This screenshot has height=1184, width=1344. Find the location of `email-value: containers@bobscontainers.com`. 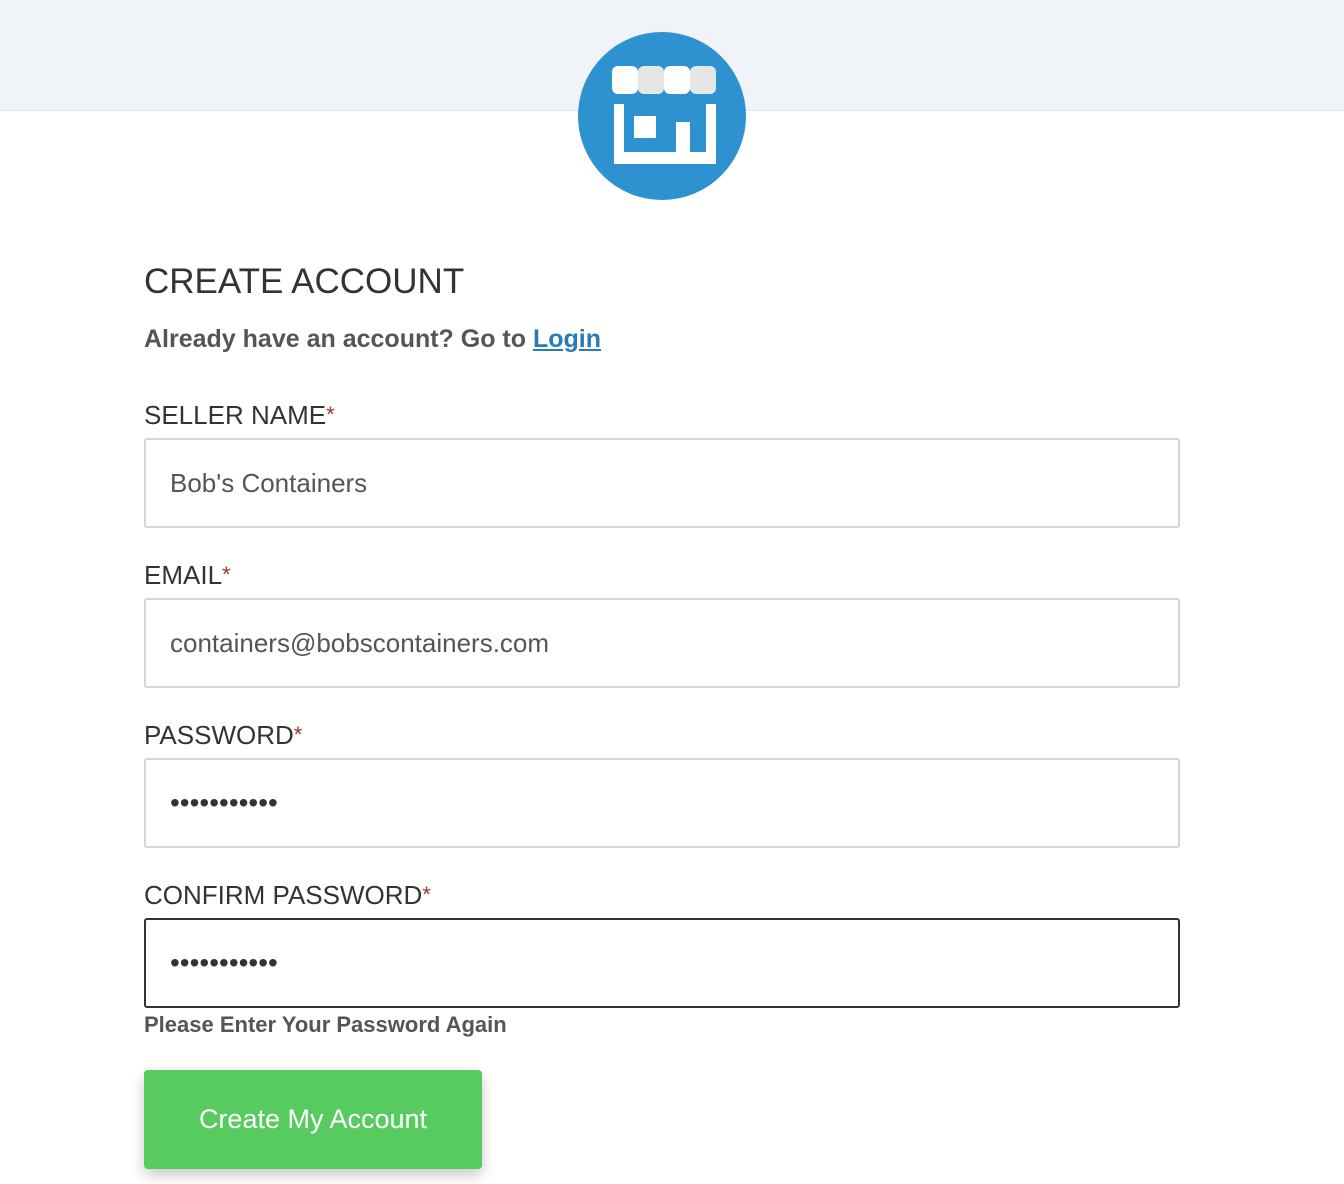

email-value: containers@bobscontainers.com is located at coordinates (360, 642).